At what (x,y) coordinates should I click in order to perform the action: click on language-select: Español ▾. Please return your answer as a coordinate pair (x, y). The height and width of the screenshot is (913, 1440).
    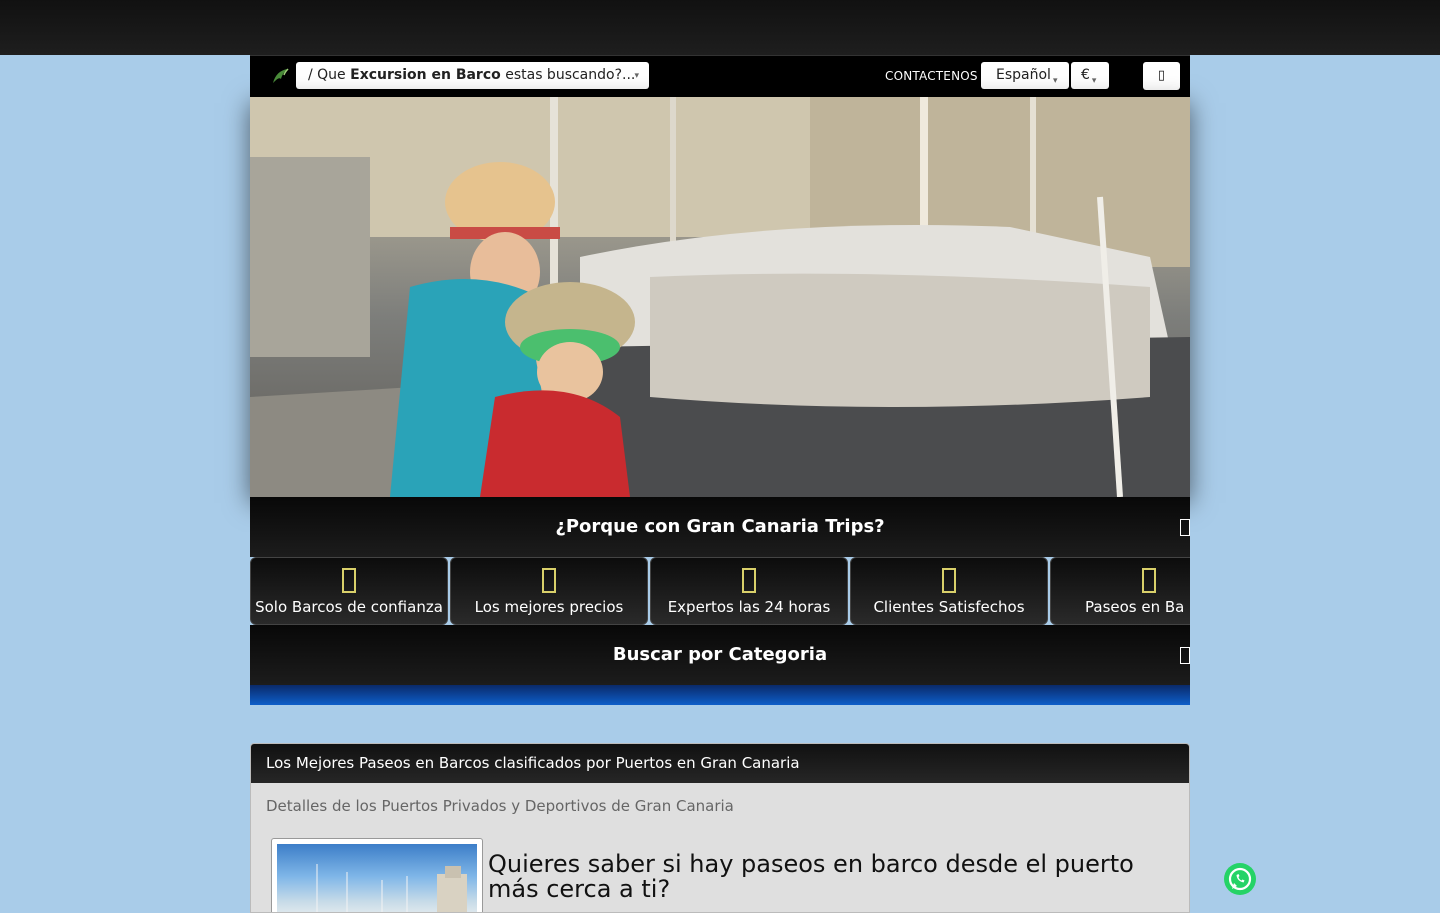
    Looking at the image, I should click on (1025, 75).